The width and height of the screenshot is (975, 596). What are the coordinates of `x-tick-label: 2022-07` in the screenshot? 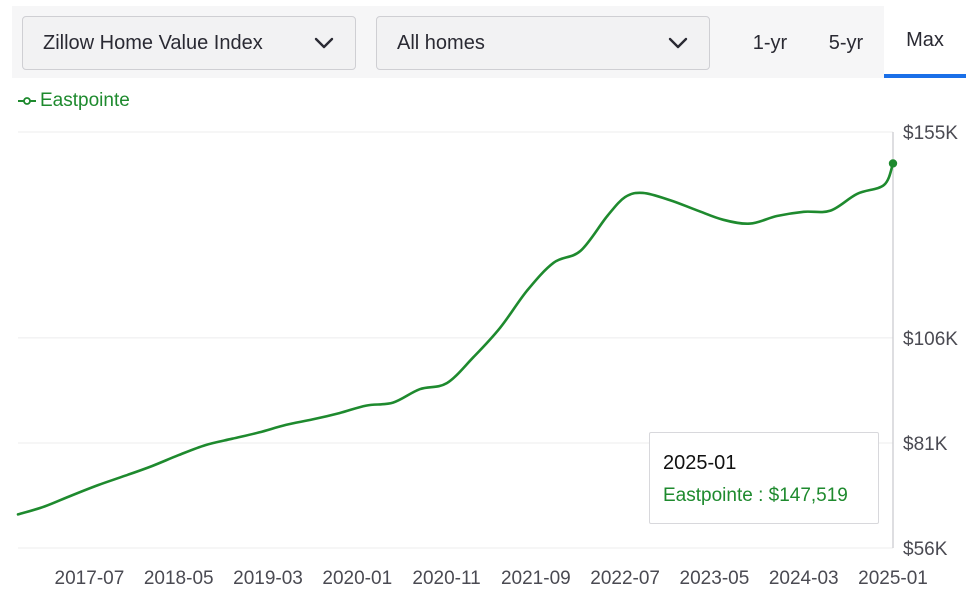 It's located at (625, 578).